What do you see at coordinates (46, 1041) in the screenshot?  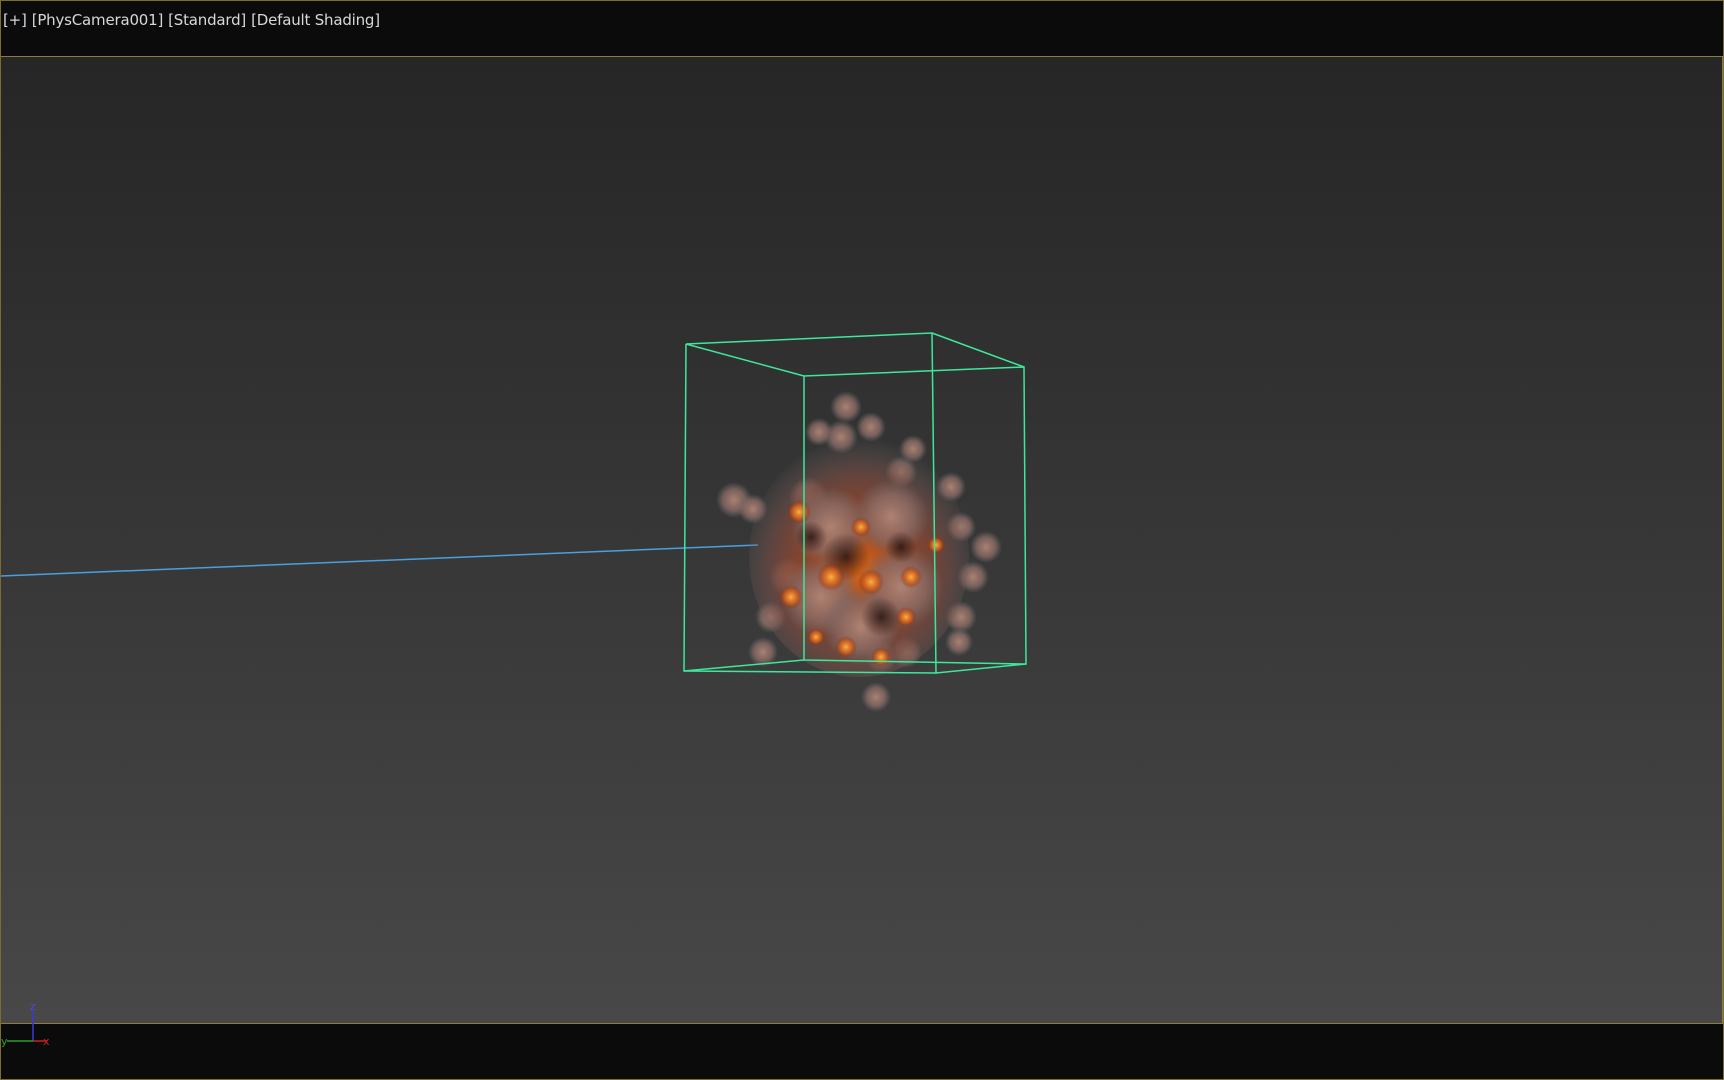 I see `axis-x-label: x` at bounding box center [46, 1041].